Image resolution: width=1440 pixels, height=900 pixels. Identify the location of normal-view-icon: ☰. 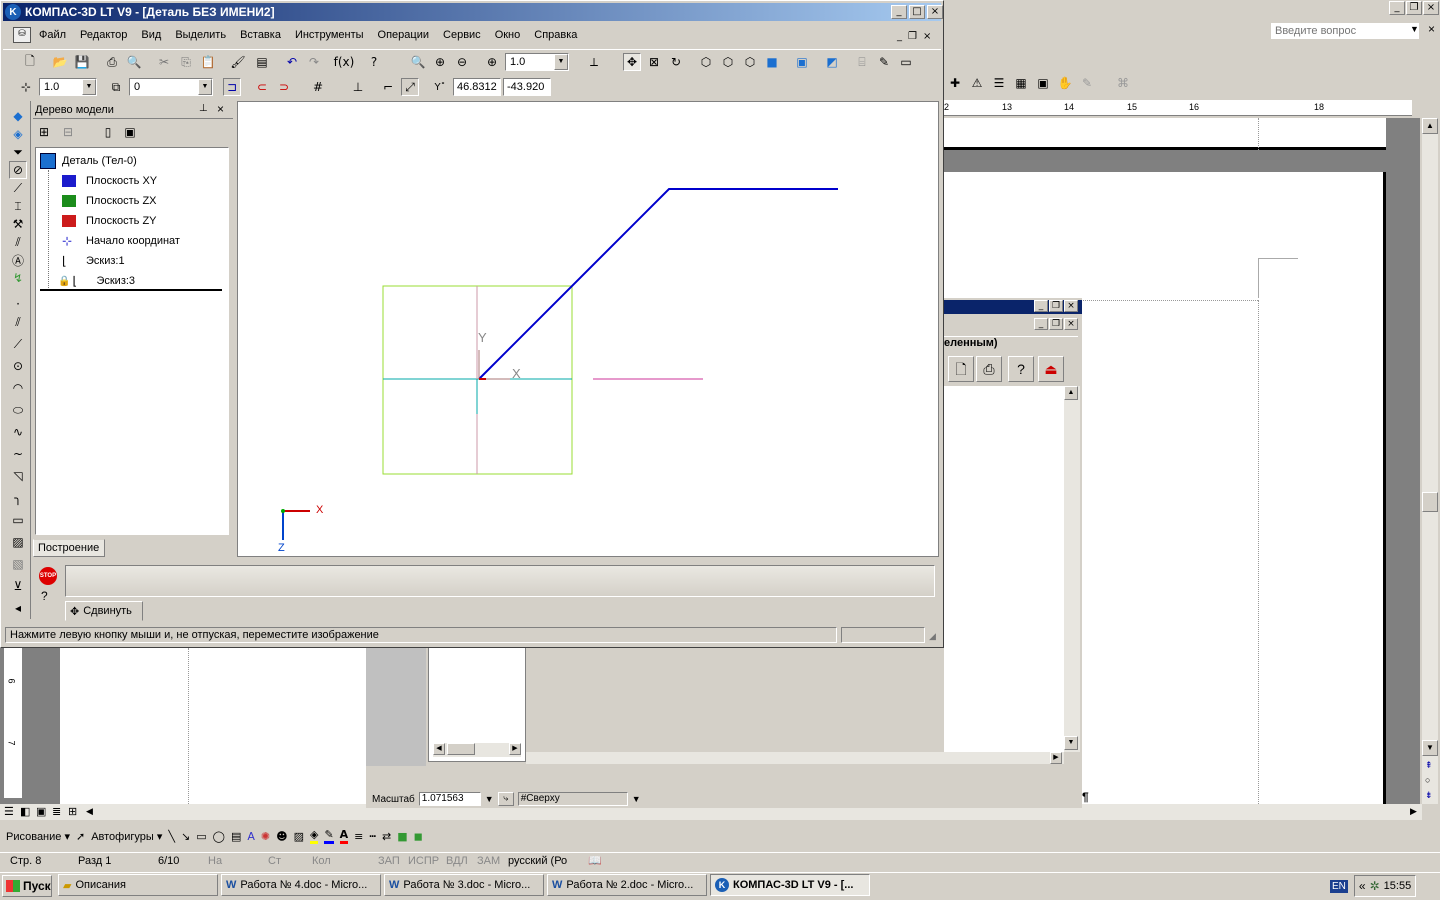
(9, 811).